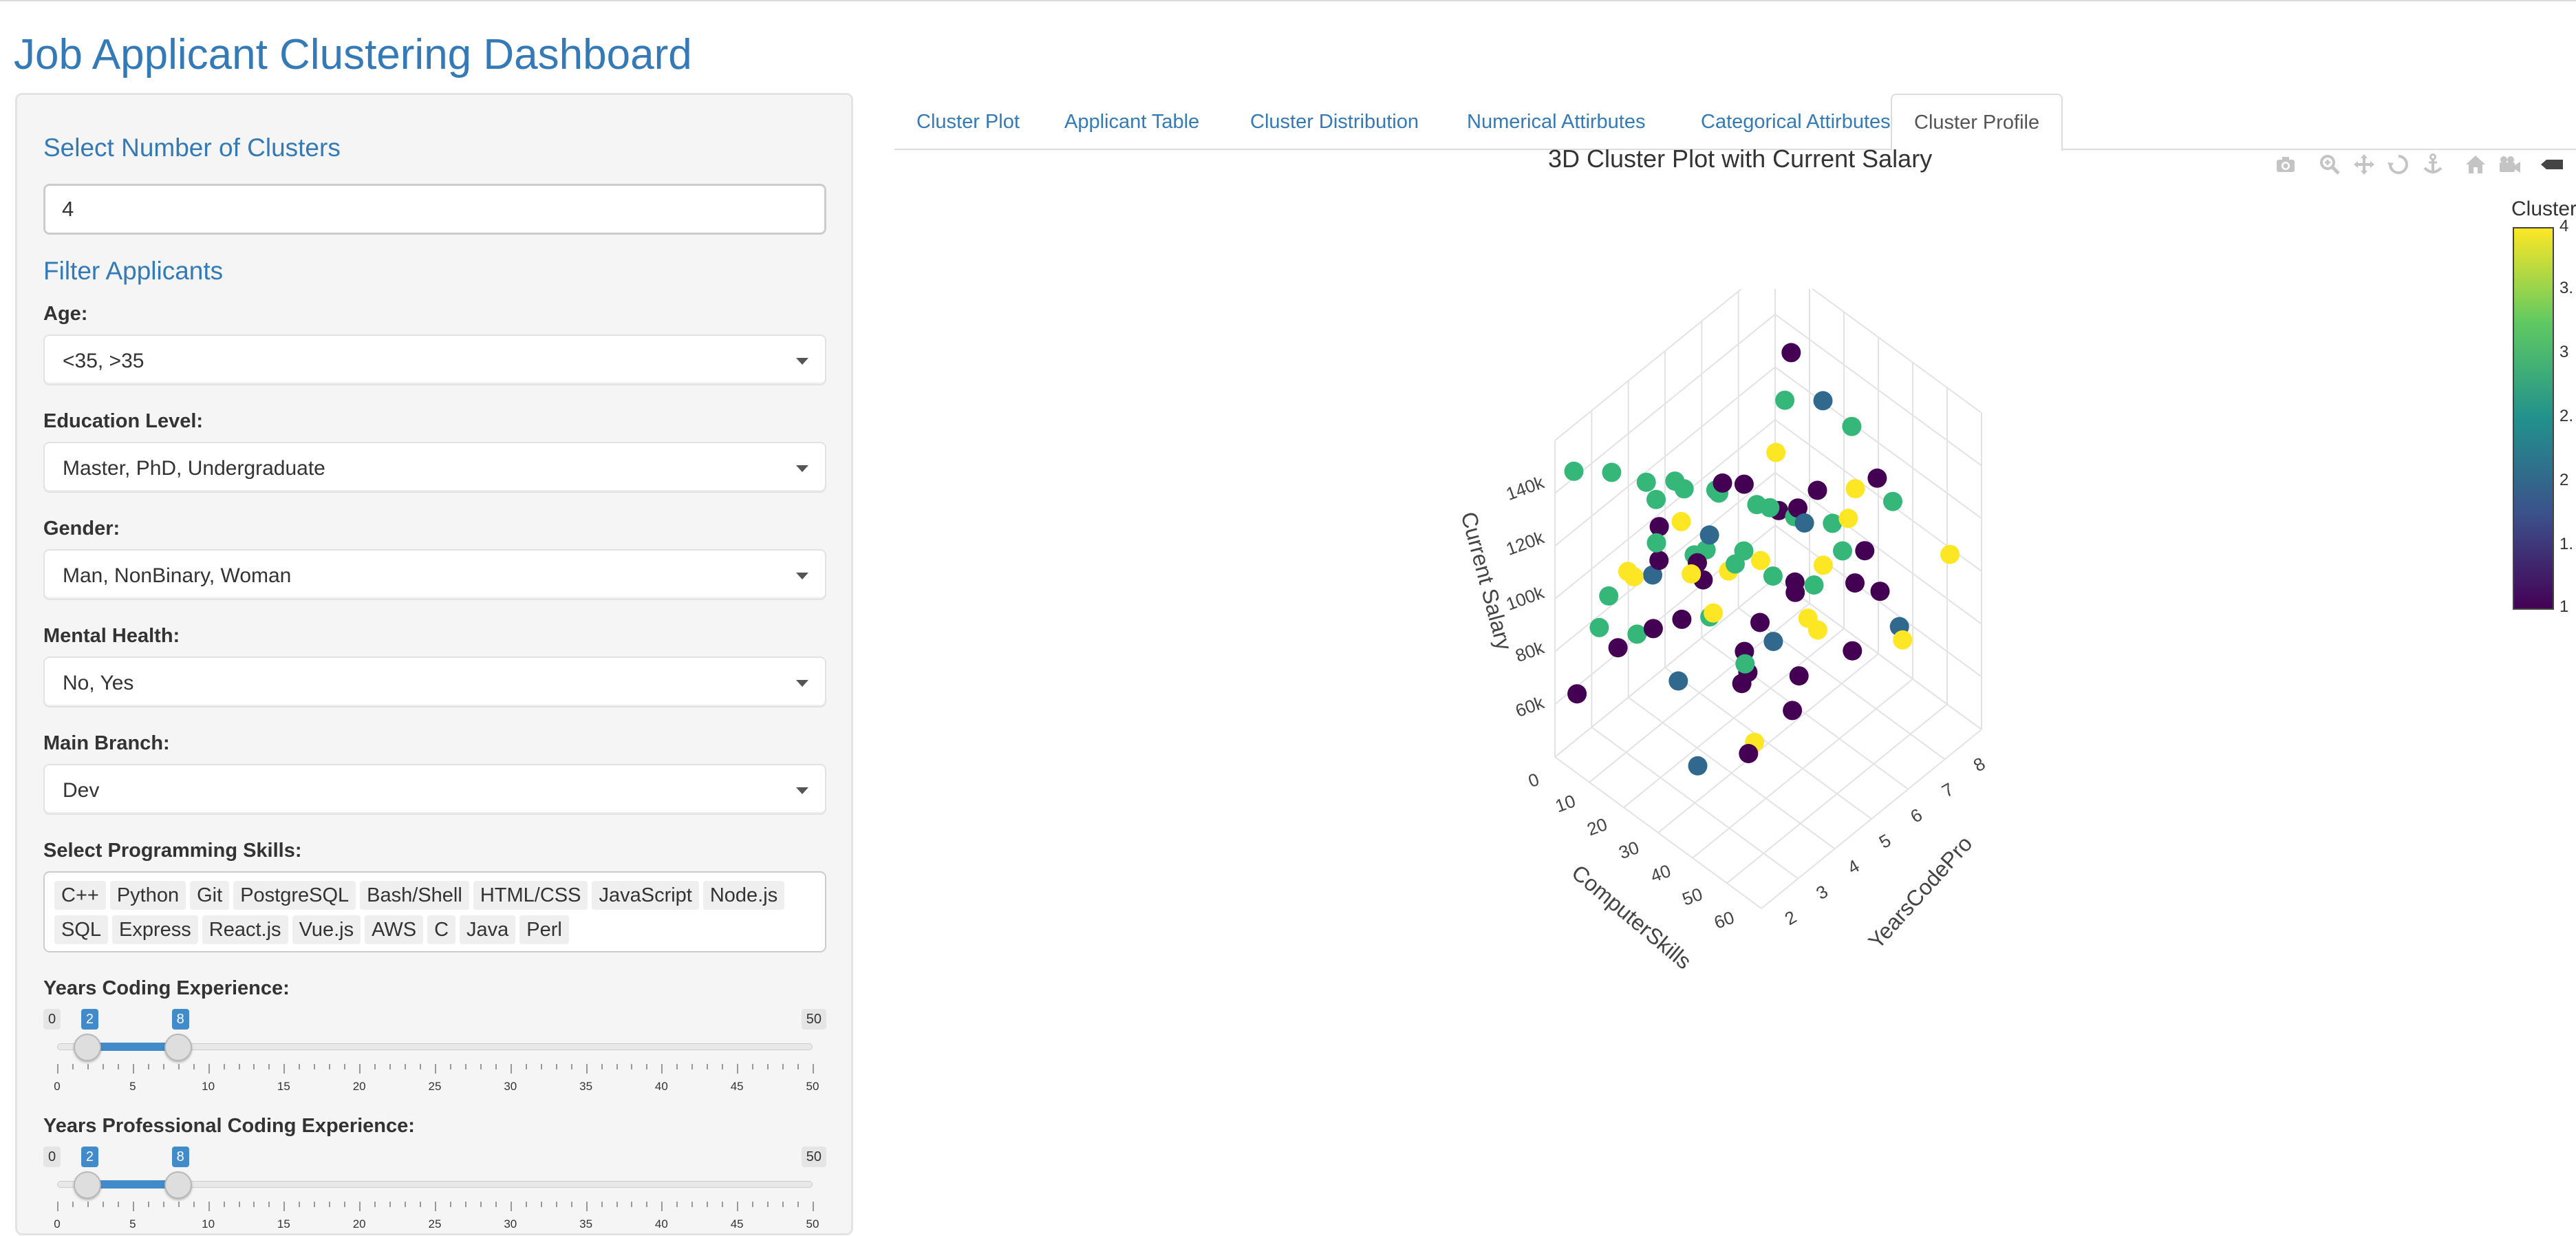  Describe the element at coordinates (435, 1191) in the screenshot. I see `years-pro-coding-slider: 0 50 2 8 0 5 10 15 20 25 30 35 40 45 50` at that location.